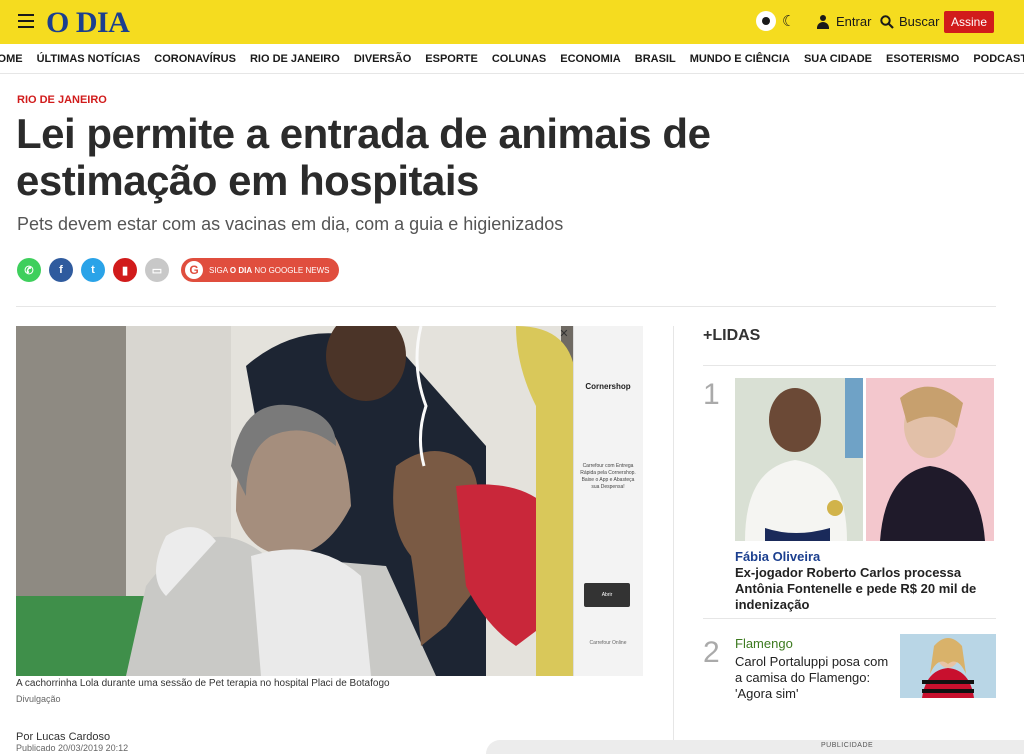 The height and width of the screenshot is (754, 1024). Describe the element at coordinates (864, 459) in the screenshot. I see `most-read-1-image` at that location.